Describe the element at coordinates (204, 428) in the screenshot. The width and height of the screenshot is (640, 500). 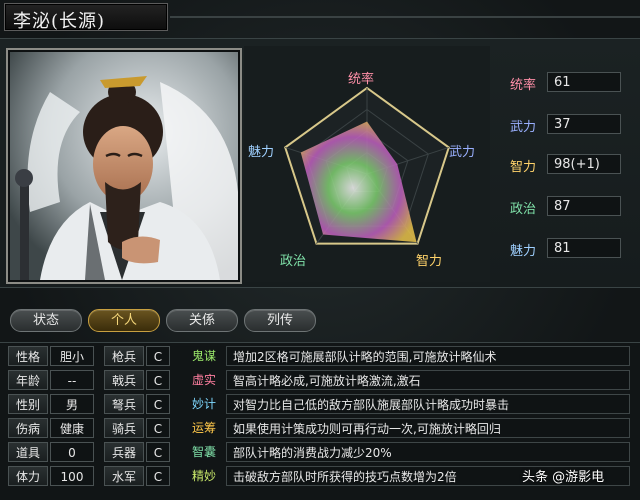
I see `skill-name: 运筹` at that location.